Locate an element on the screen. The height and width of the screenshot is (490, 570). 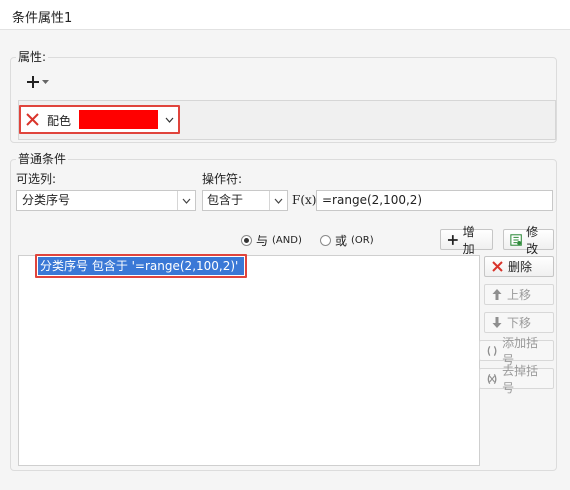
and-radio: 与 (AND) is located at coordinates (271, 240).